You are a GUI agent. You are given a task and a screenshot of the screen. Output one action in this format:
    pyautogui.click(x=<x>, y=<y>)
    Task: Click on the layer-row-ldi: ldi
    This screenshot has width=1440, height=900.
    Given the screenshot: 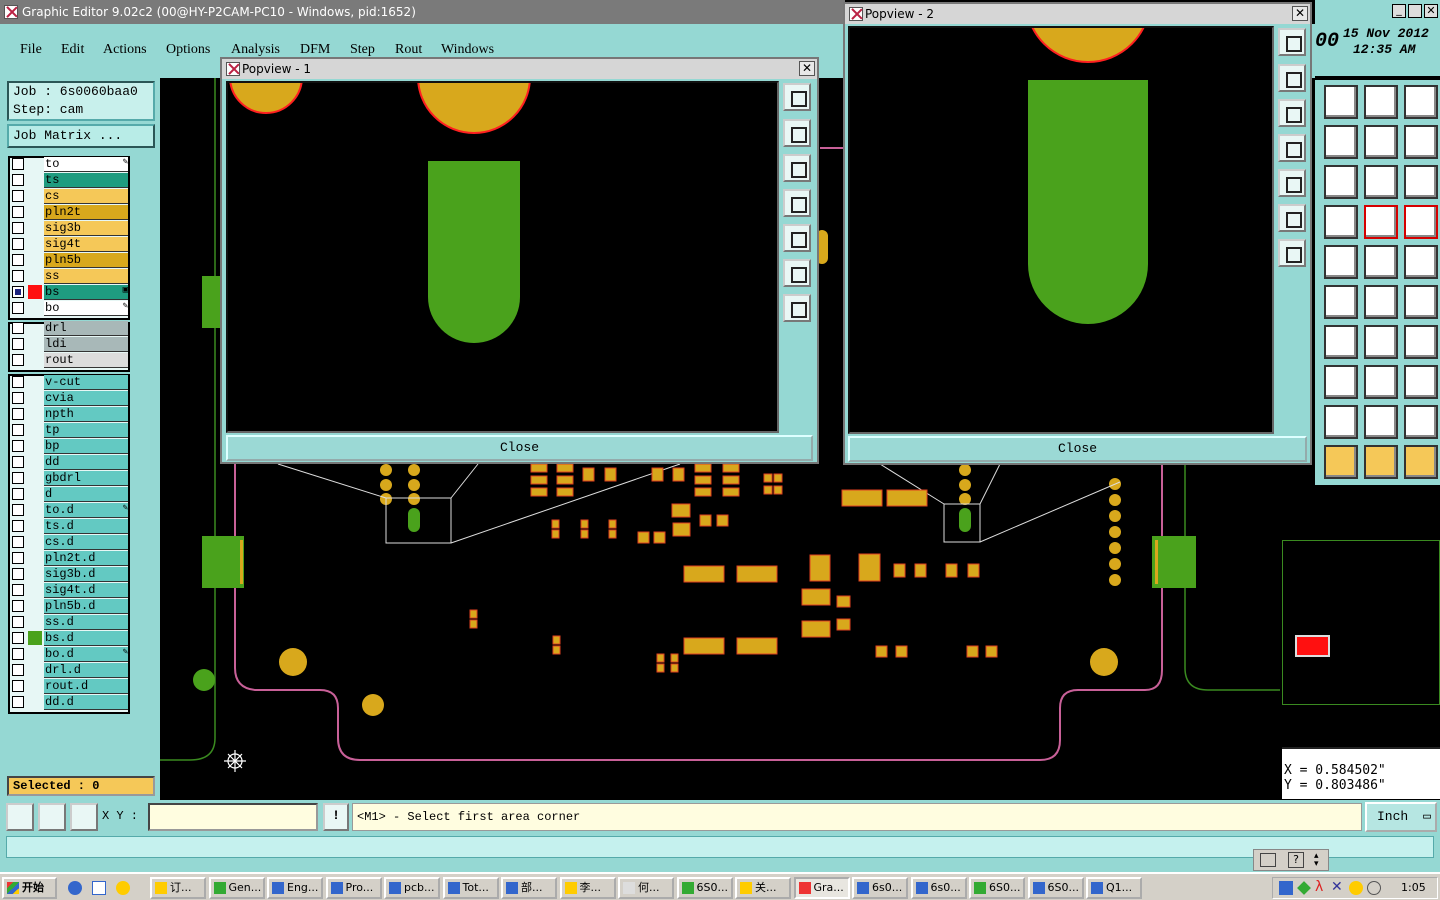 What is the action you would take?
    pyautogui.click(x=70, y=344)
    